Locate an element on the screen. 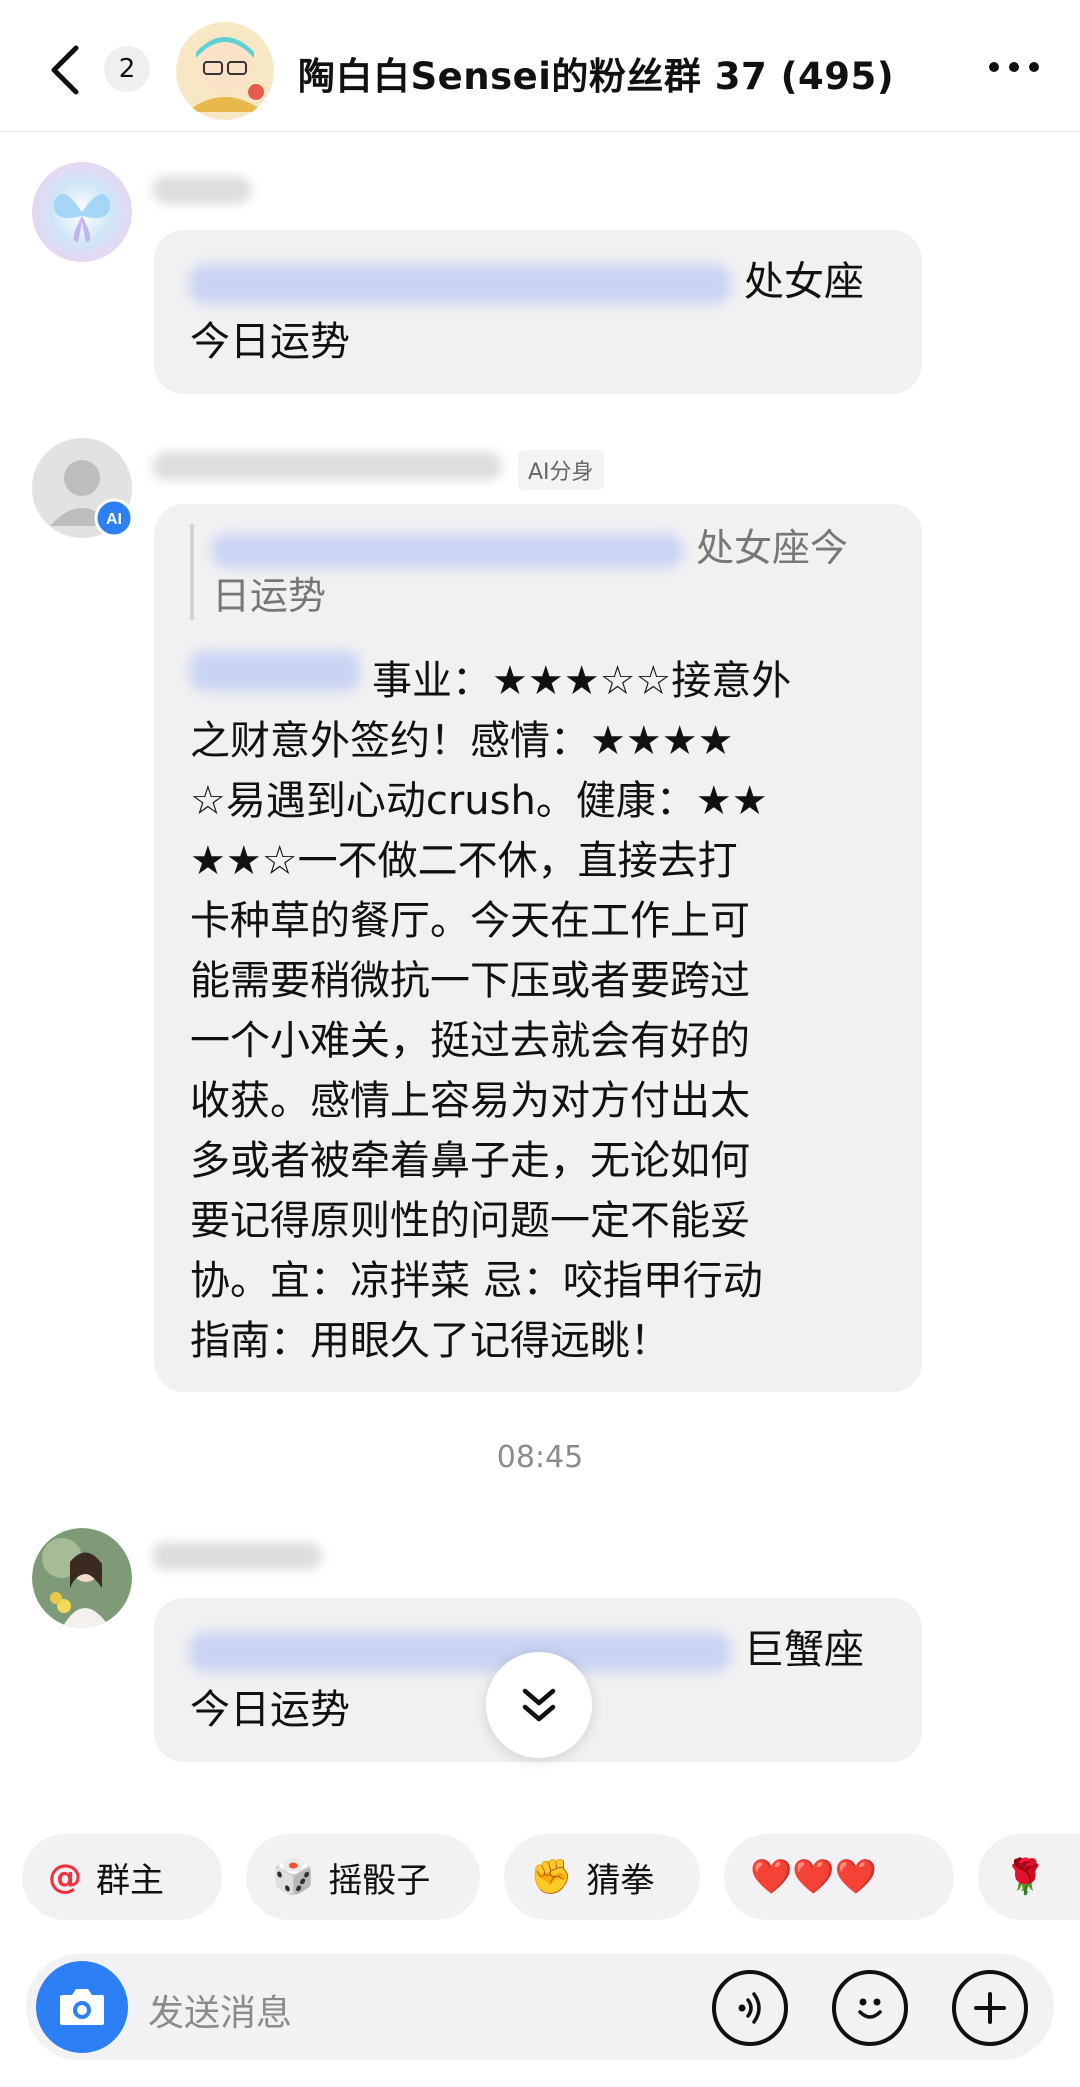  unread-count-badge: 2 is located at coordinates (127, 69).